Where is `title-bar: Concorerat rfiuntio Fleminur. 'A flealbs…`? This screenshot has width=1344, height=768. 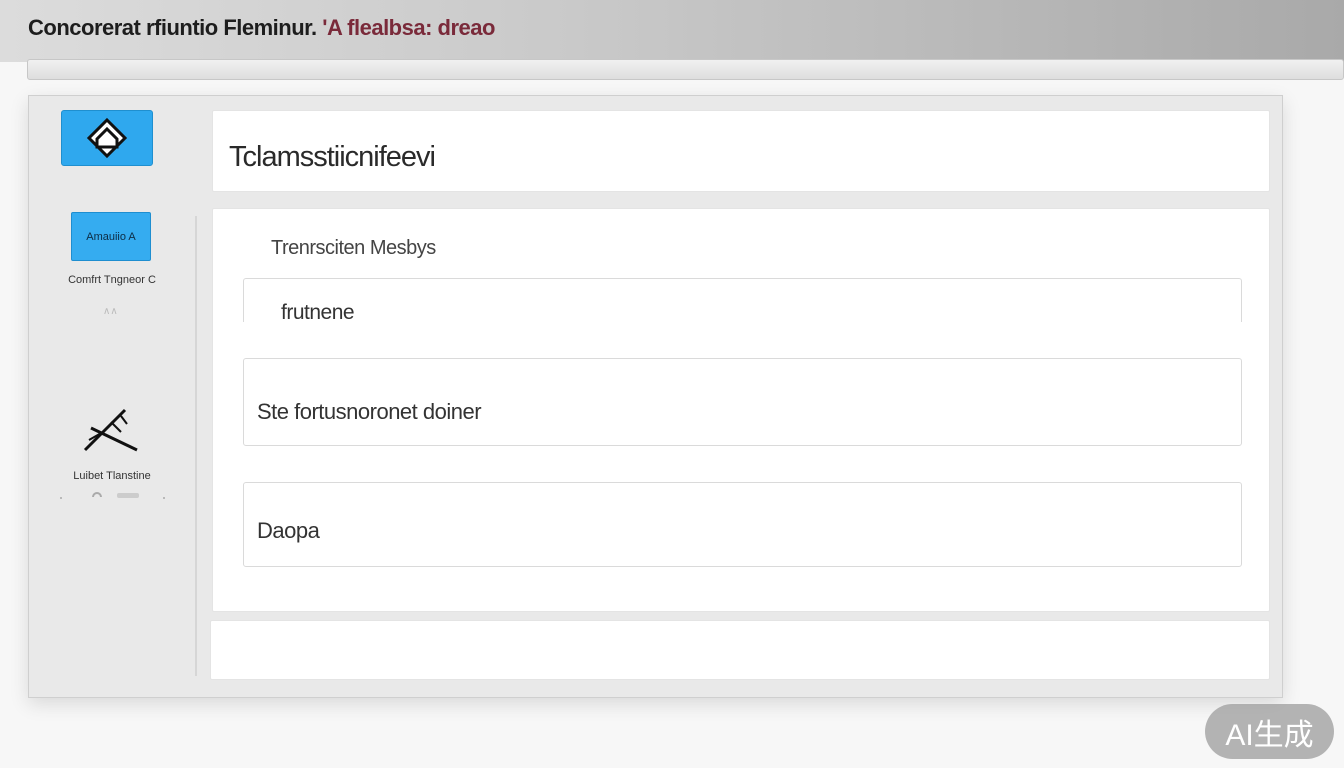
title-bar: Concorerat rfiuntio Fleminur. 'A flealbs… is located at coordinates (672, 31).